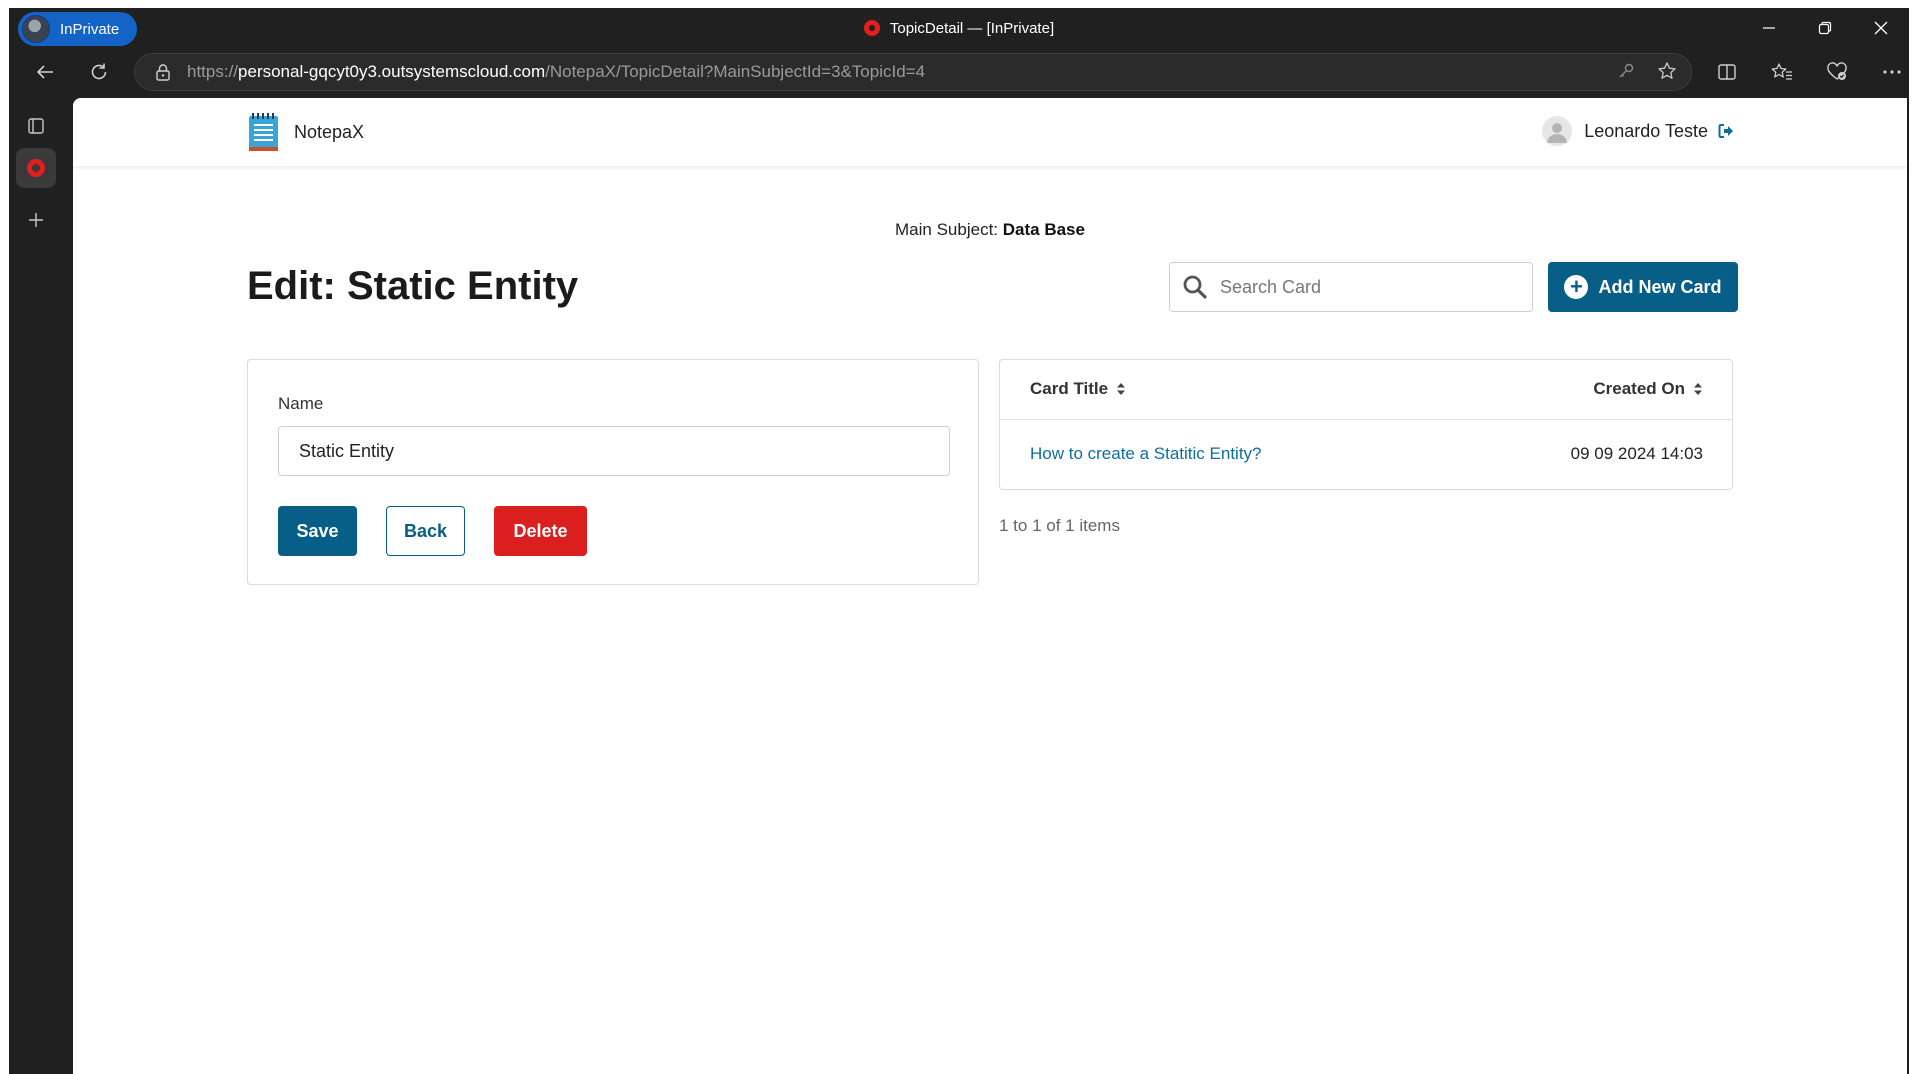 This screenshot has height=1074, width=1917. I want to click on close-icon, so click(1881, 28).